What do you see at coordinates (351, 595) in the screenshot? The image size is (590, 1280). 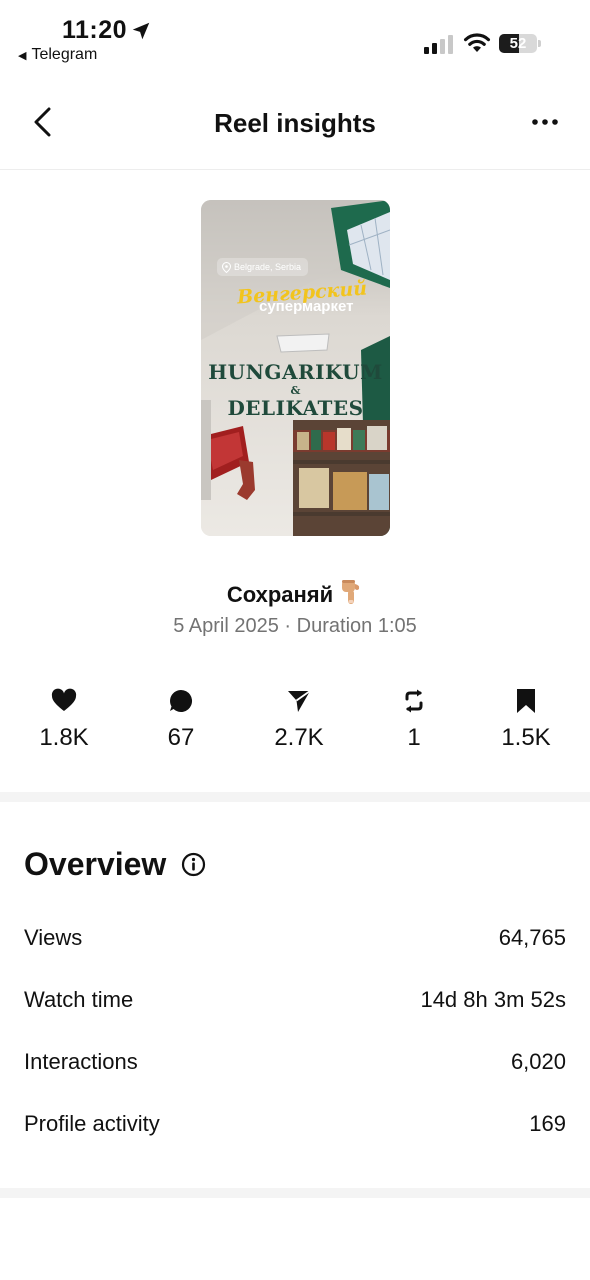 I see `hand-pointing-down-emoji` at bounding box center [351, 595].